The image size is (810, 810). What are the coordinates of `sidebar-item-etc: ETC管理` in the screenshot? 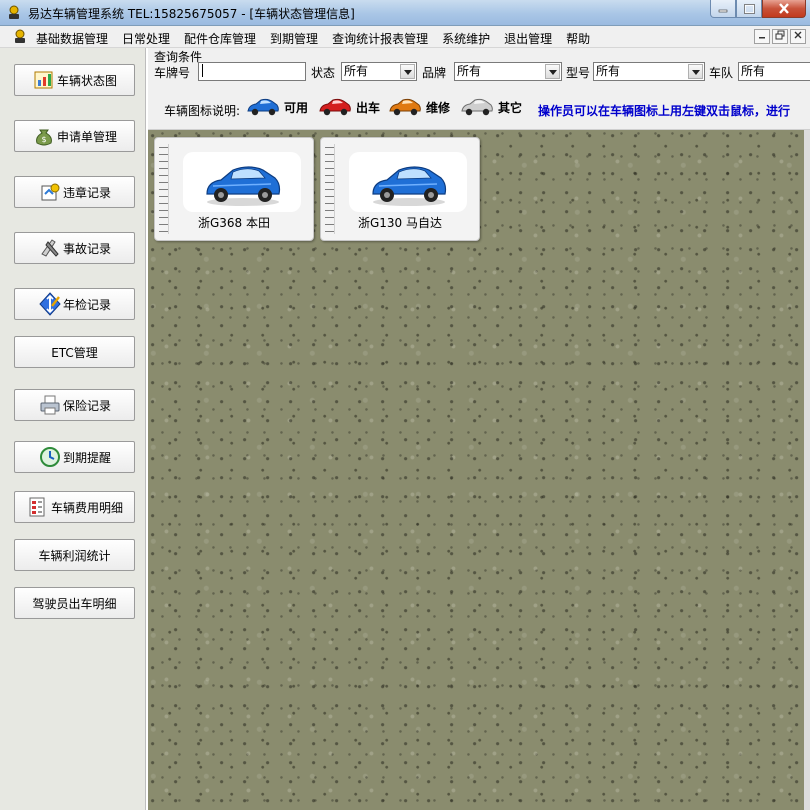 It's located at (74, 352).